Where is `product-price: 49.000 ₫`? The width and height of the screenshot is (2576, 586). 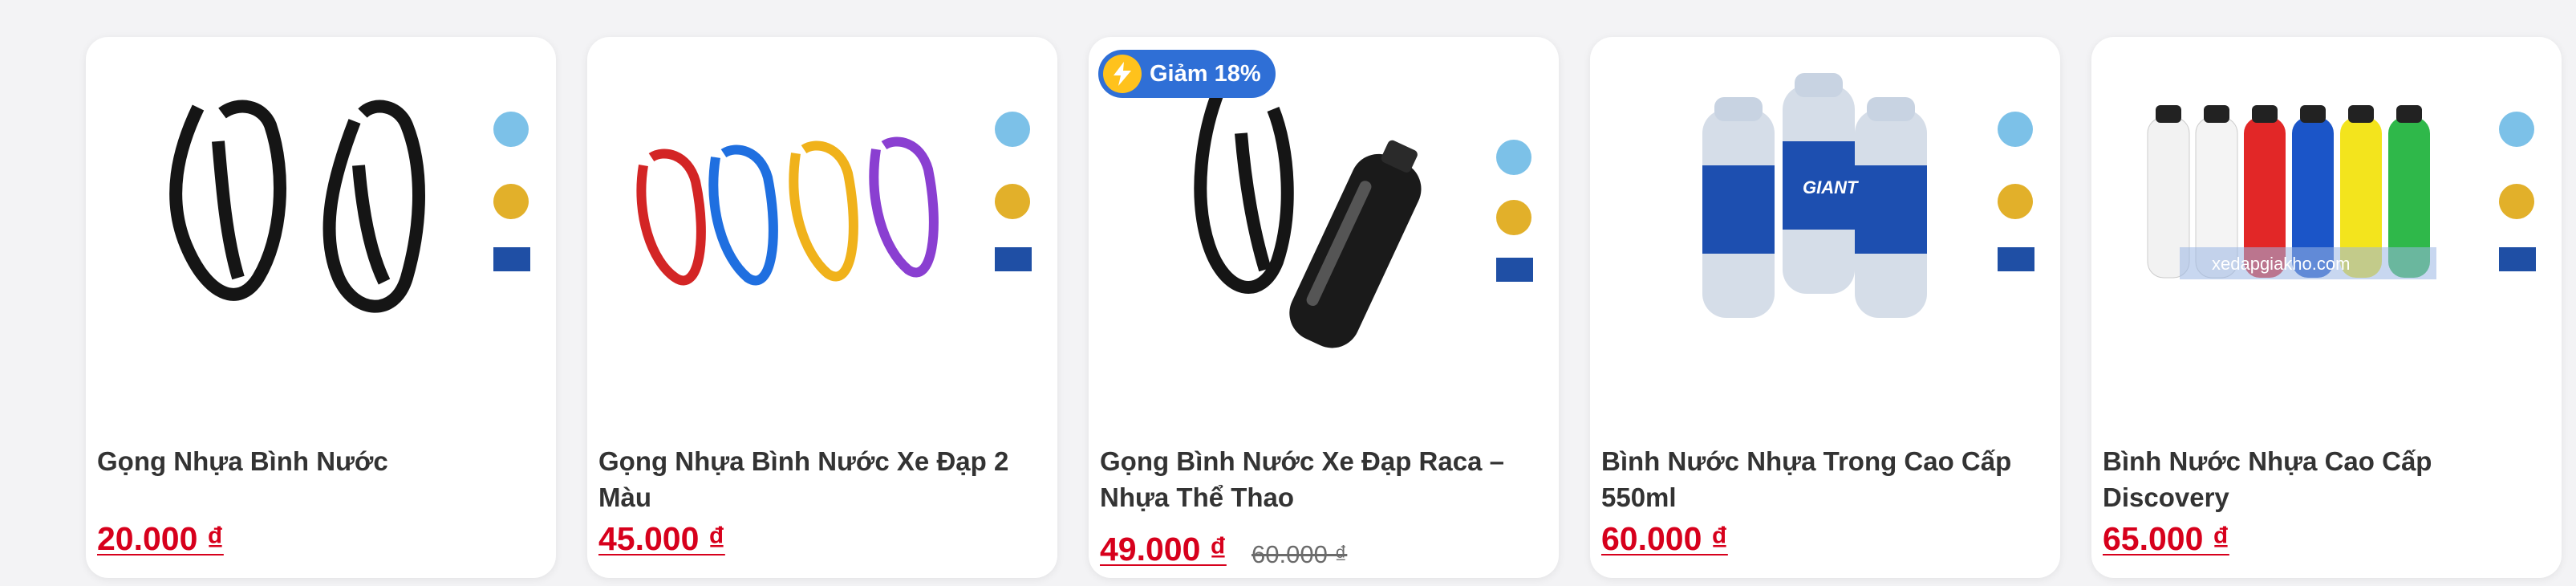 product-price: 49.000 ₫ is located at coordinates (1163, 549).